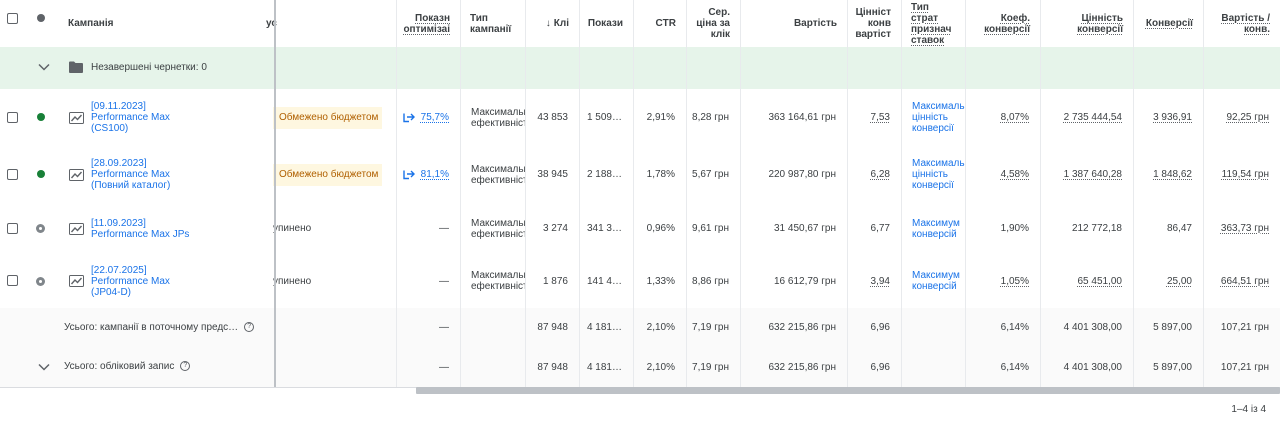 The height and width of the screenshot is (427, 1280). Describe the element at coordinates (710, 281) in the screenshot. I see `cpc-value: 8,86 грн` at that location.